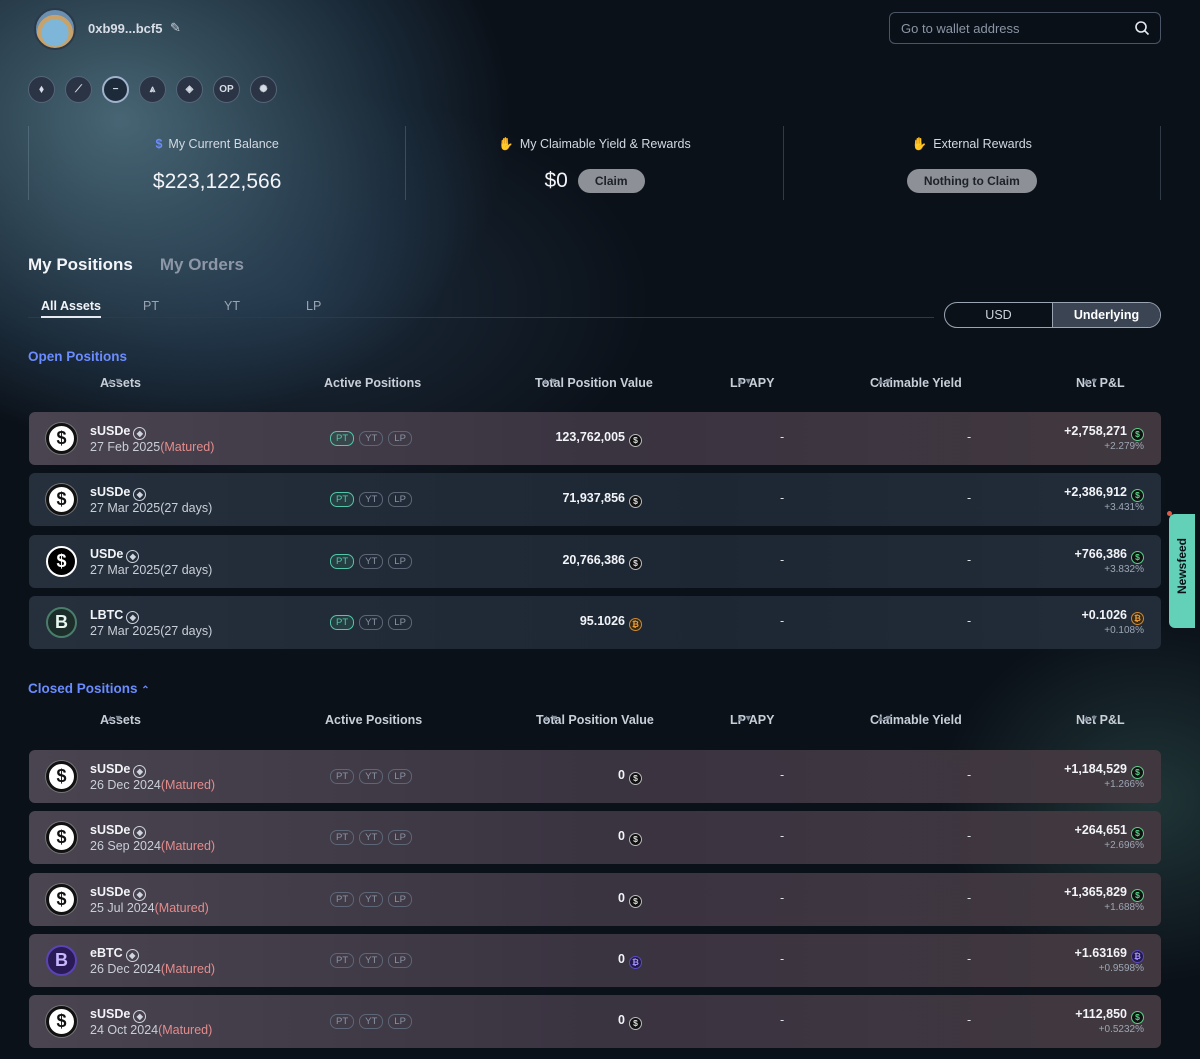  What do you see at coordinates (145, 690) in the screenshot?
I see `chevron-up-icon: ⌃` at bounding box center [145, 690].